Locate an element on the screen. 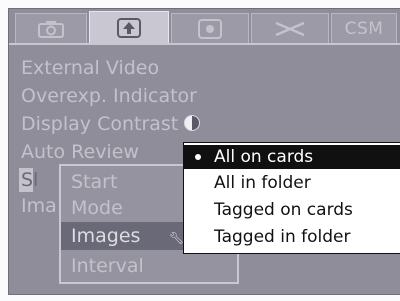  wrench-icon: 🔧︎ is located at coordinates (177, 238).